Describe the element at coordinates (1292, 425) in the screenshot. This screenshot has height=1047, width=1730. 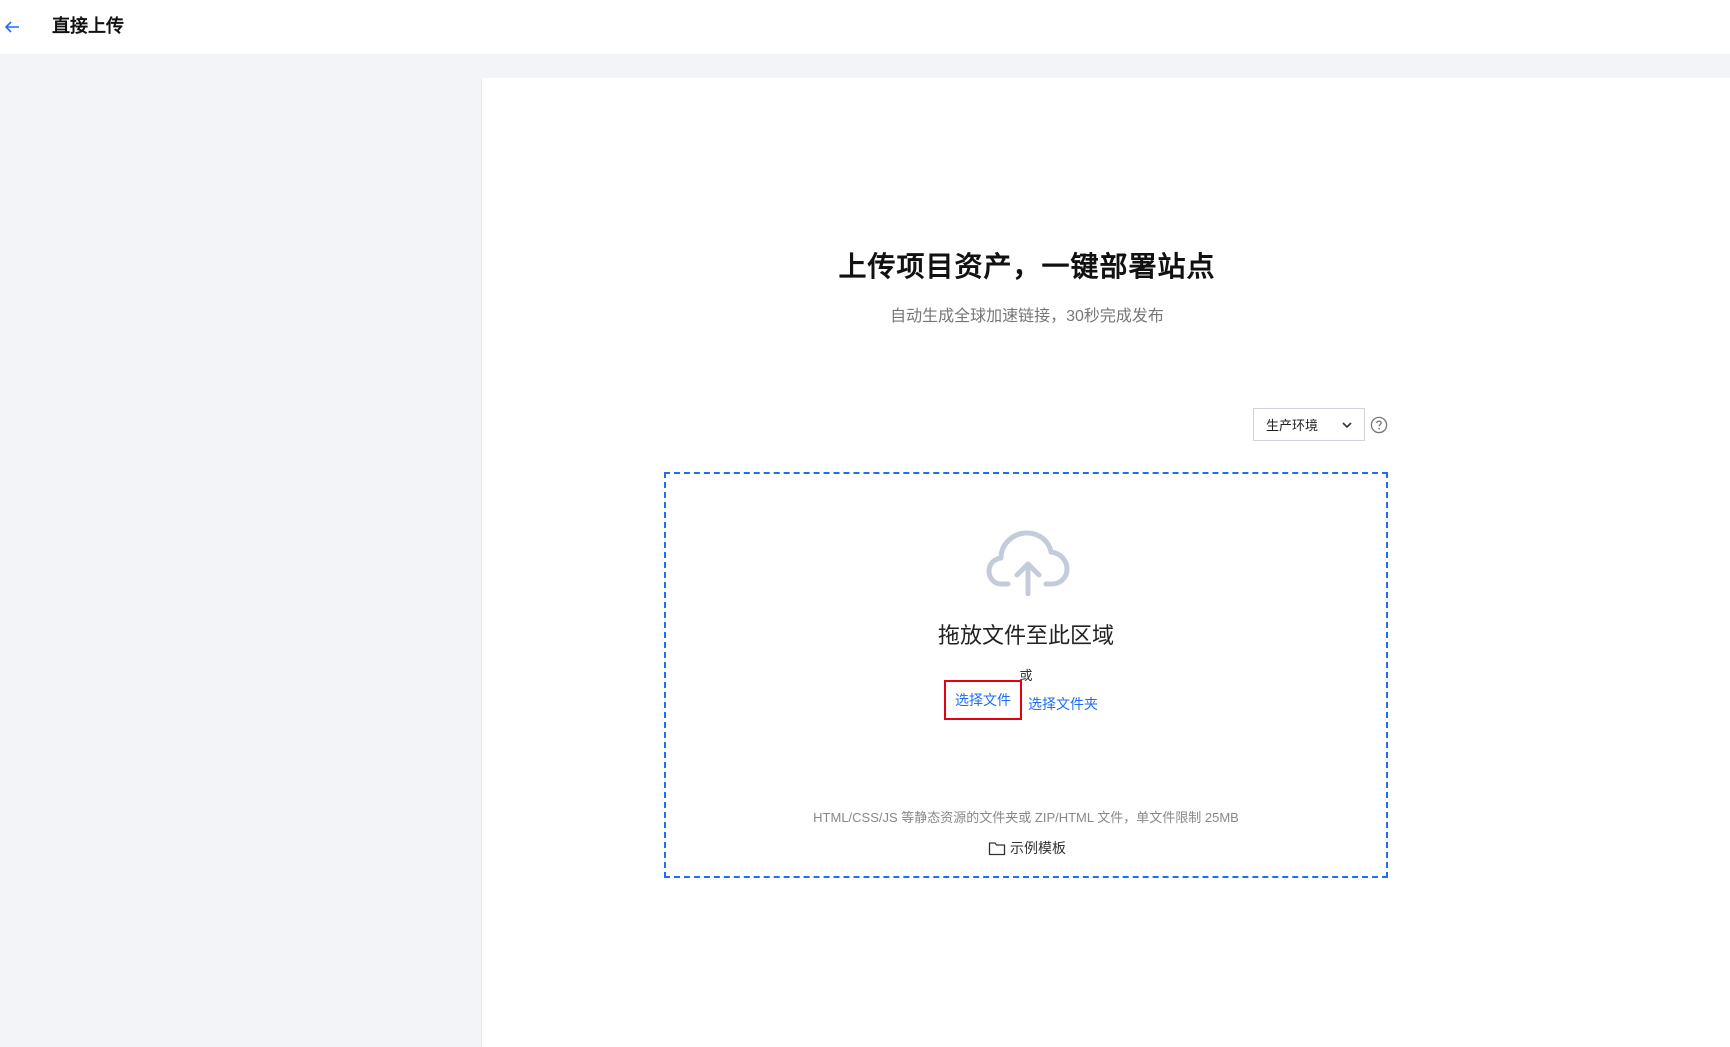
I see `environment-select-value: 生产环境` at that location.